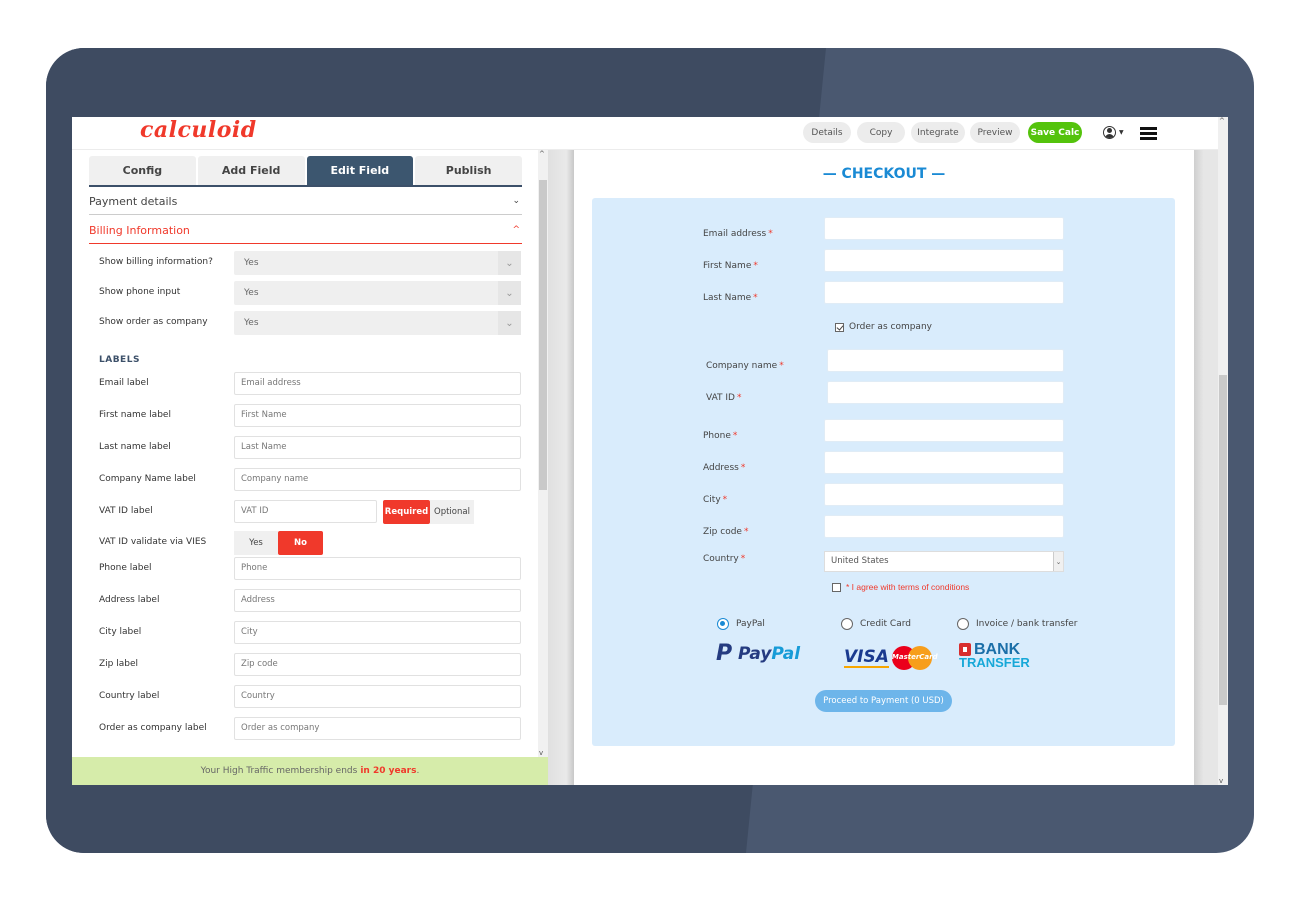 Image resolution: width=1300 pixels, height=900 pixels. I want to click on user-circle-icon, so click(1109, 132).